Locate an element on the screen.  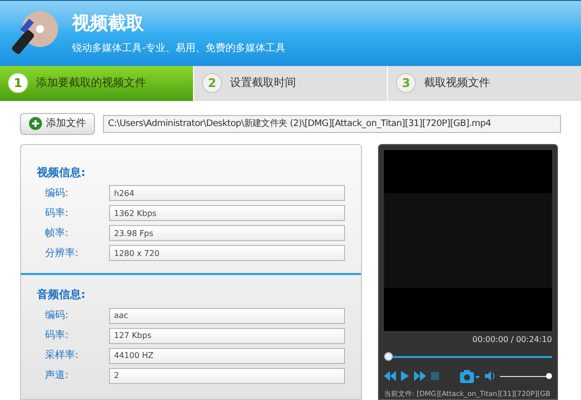
step-tab: 3 截取视频文件 is located at coordinates (484, 83).